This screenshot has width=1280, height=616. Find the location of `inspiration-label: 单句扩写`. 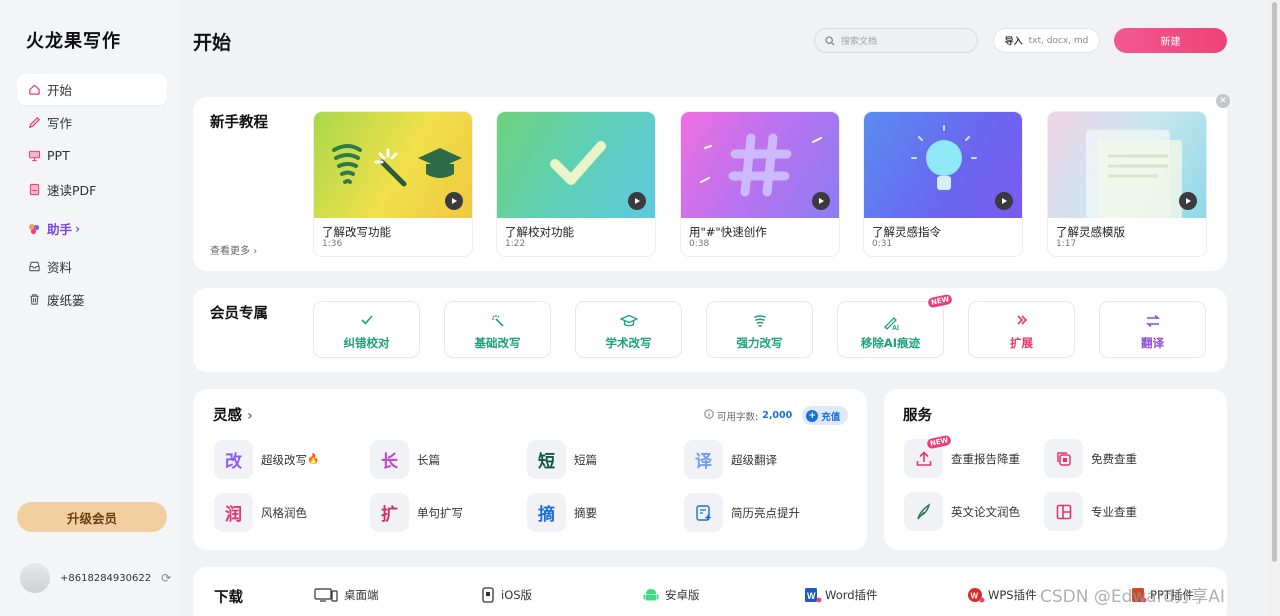

inspiration-label: 单句扩写 is located at coordinates (440, 512).